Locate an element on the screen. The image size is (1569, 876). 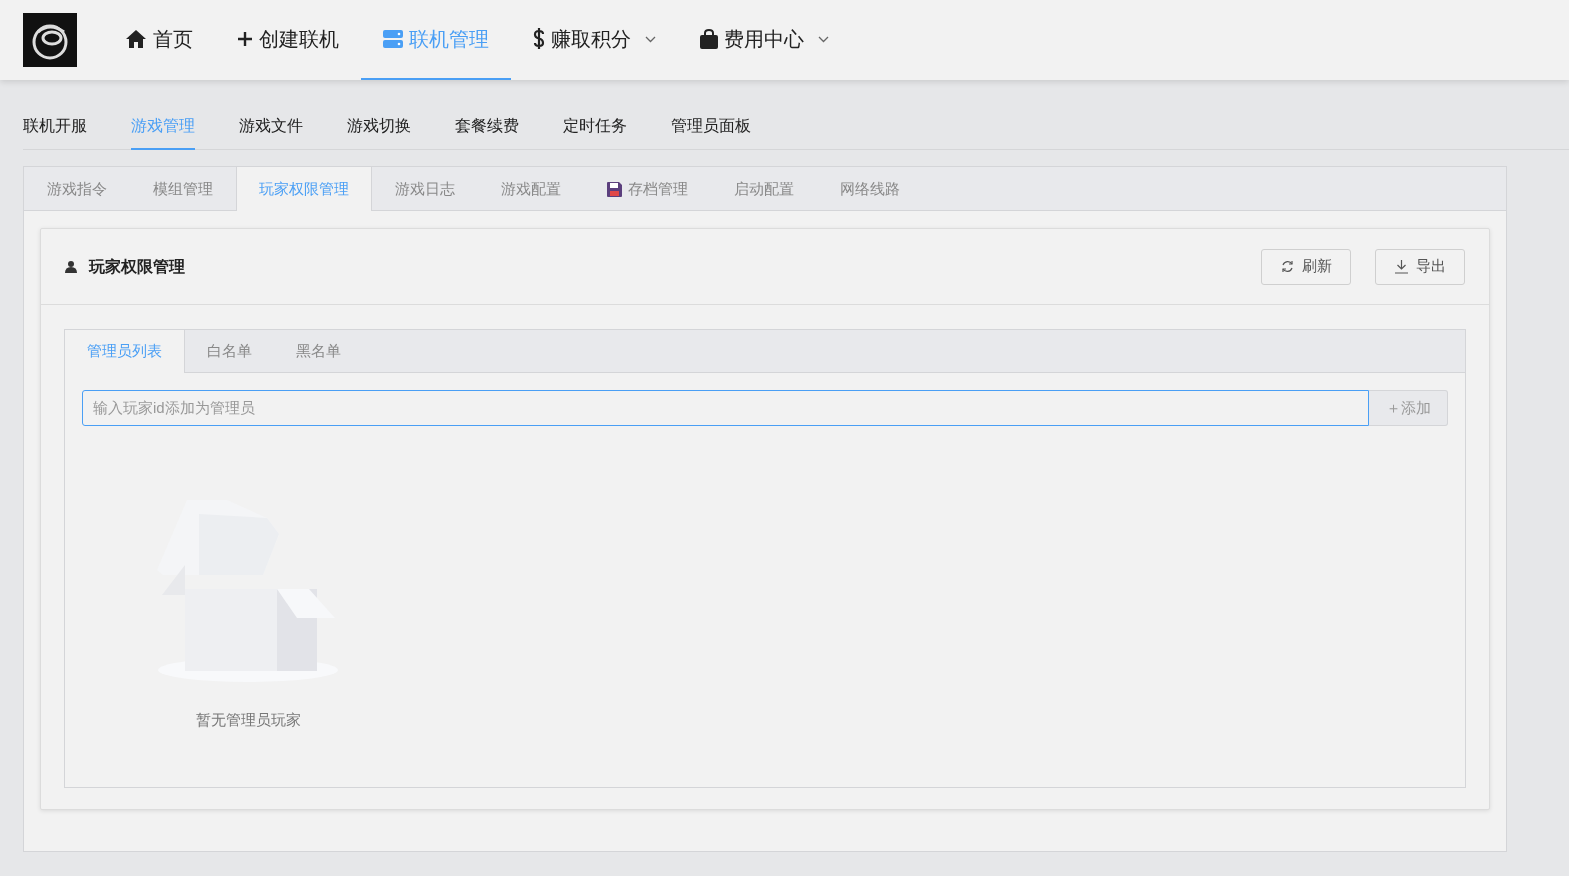
card-tab: 启动配置 is located at coordinates (764, 189).